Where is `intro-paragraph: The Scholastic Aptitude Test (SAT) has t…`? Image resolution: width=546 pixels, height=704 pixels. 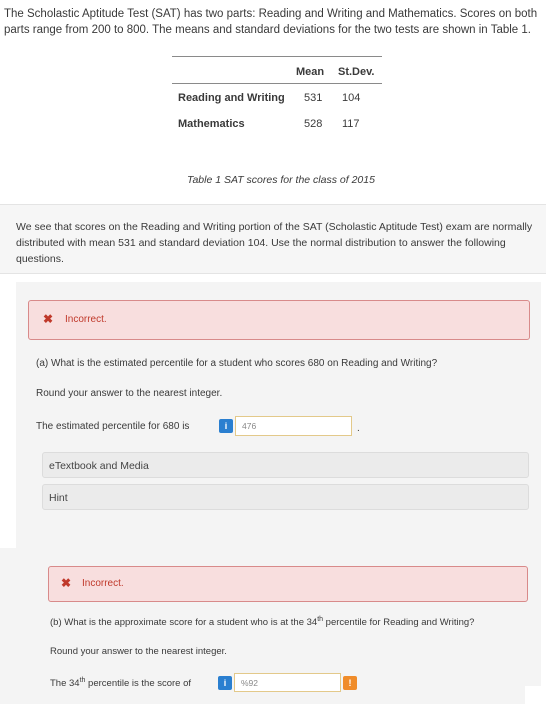 intro-paragraph: The Scholastic Aptitude Test (SAT) has t… is located at coordinates (271, 22).